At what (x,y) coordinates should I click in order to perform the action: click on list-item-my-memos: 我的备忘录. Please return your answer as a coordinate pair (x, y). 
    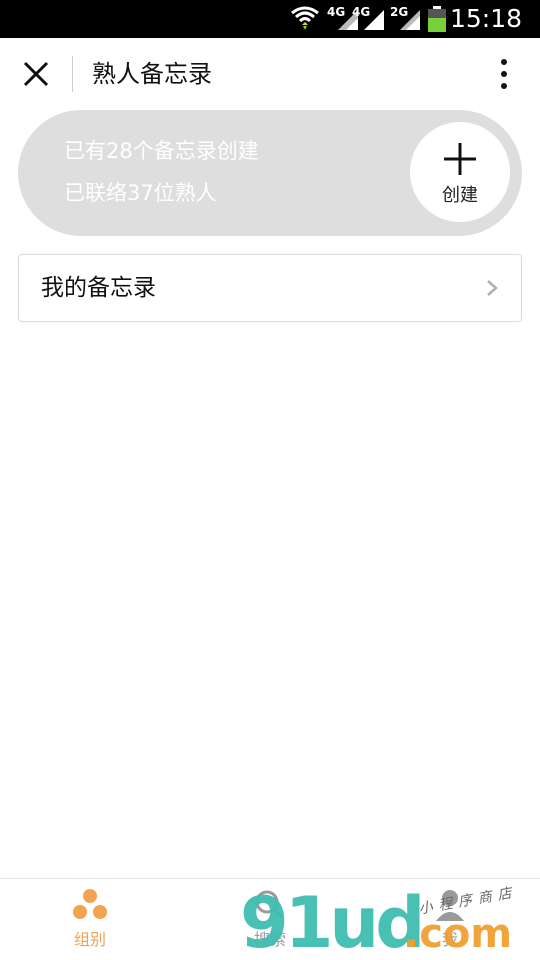
    Looking at the image, I should click on (270, 288).